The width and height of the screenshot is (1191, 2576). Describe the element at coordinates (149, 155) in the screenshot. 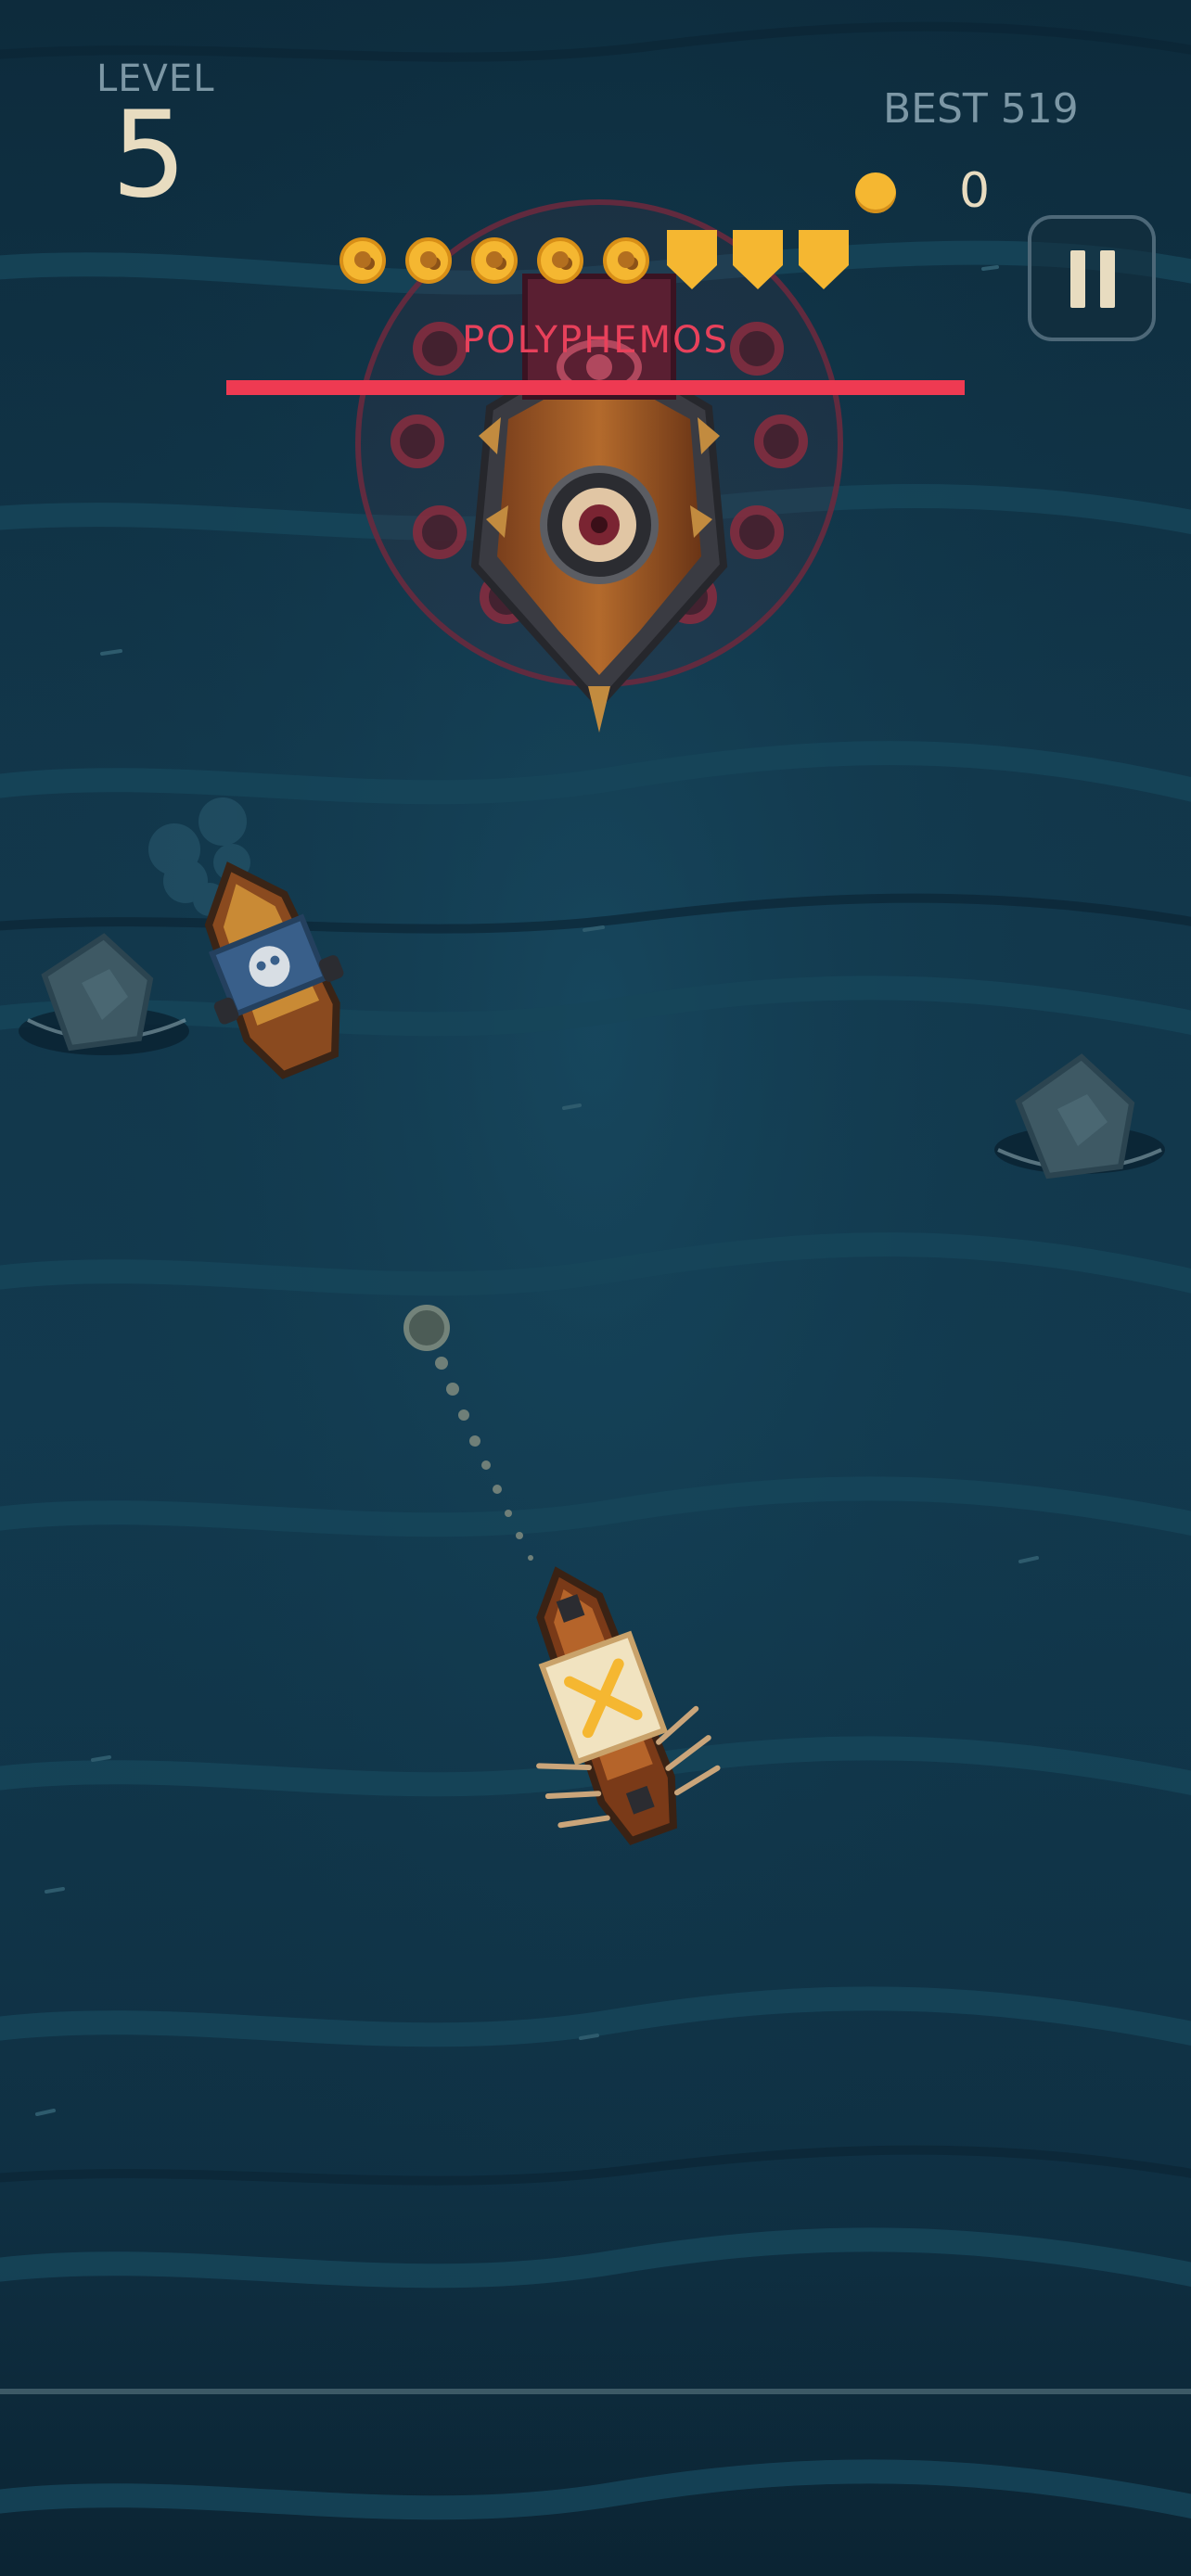

I see `level-number: 5` at that location.